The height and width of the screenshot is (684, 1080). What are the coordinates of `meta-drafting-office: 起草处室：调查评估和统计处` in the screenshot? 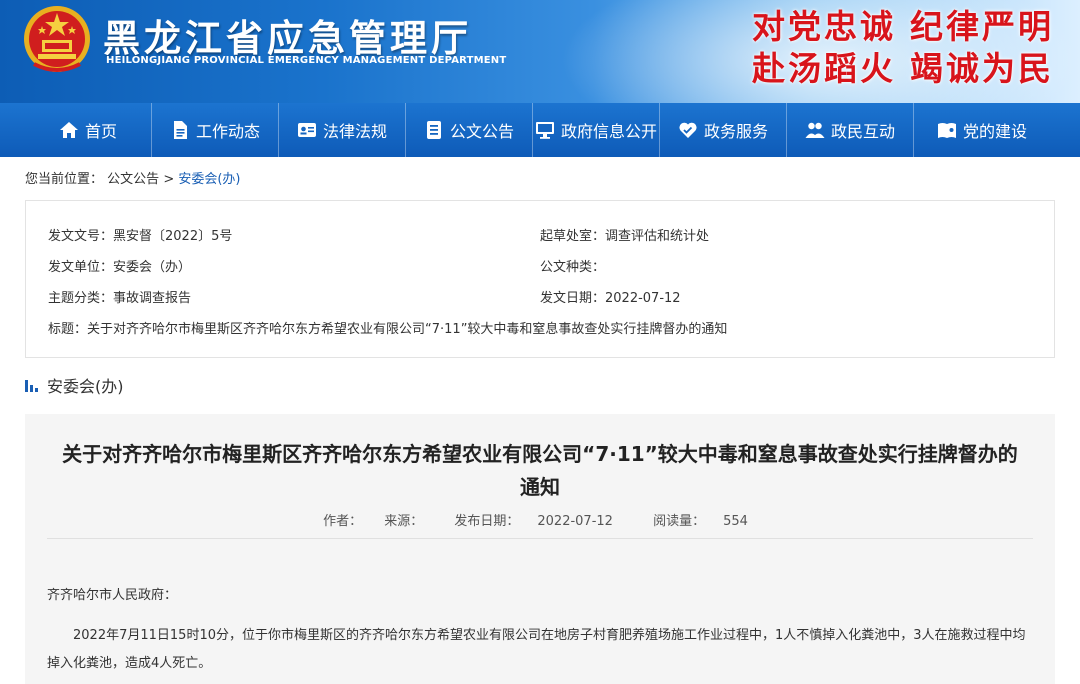 It's located at (624, 234).